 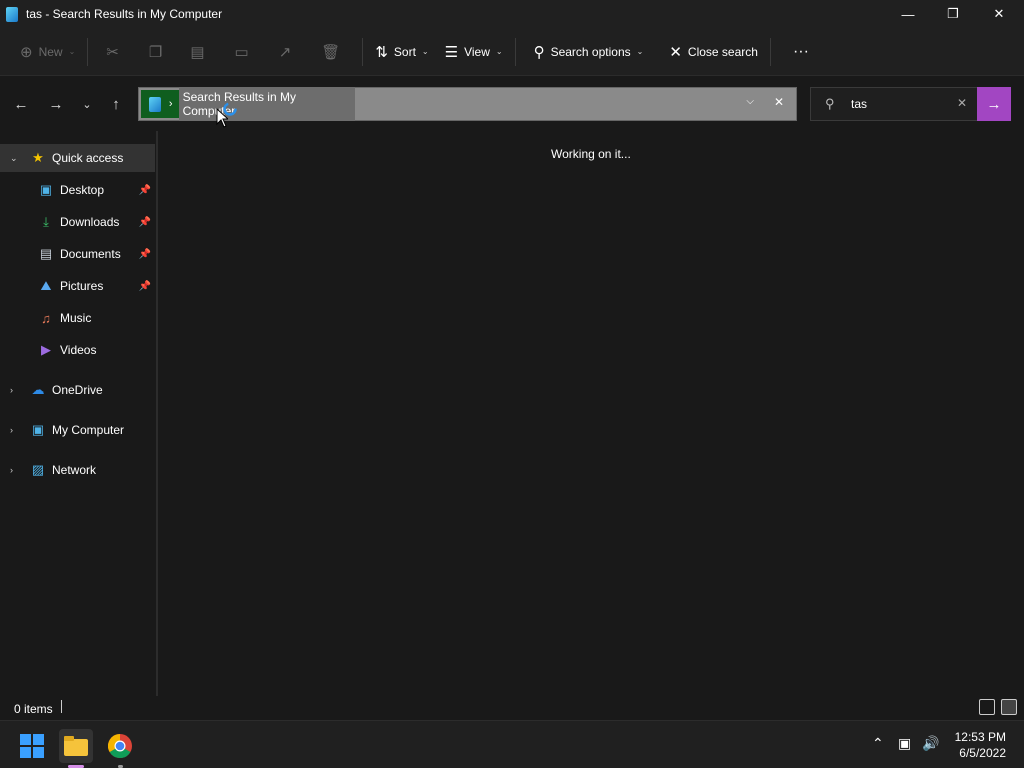 I want to click on sidebar-item-label: Network, so click(x=74, y=470).